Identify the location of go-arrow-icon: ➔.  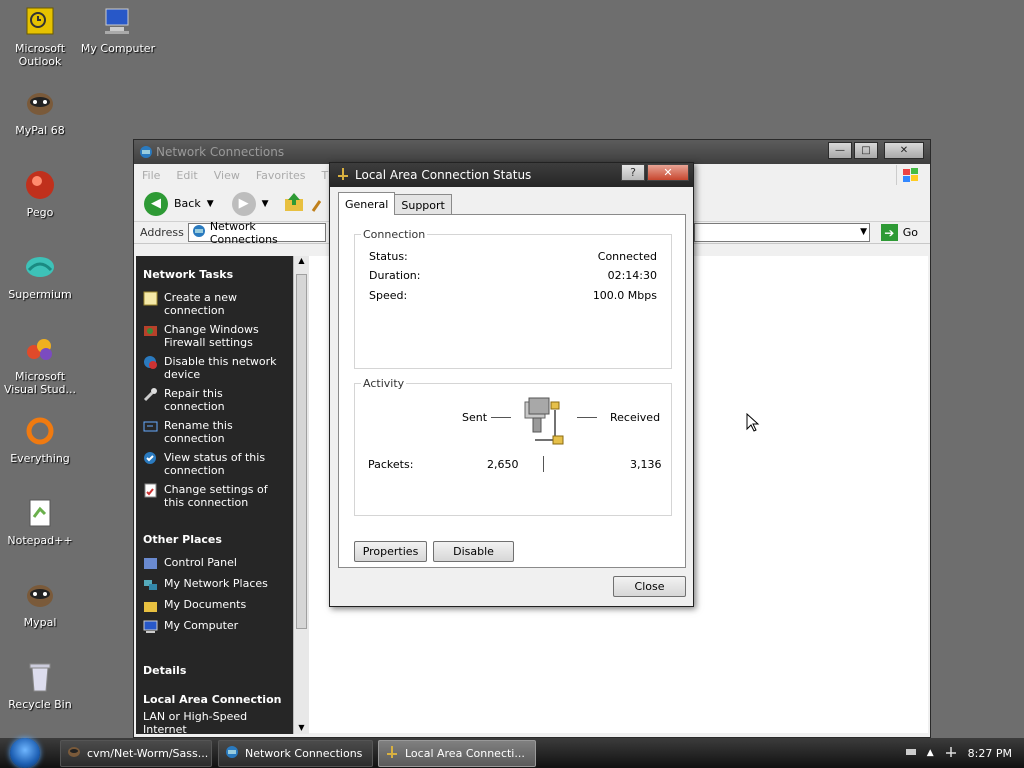
(889, 232).